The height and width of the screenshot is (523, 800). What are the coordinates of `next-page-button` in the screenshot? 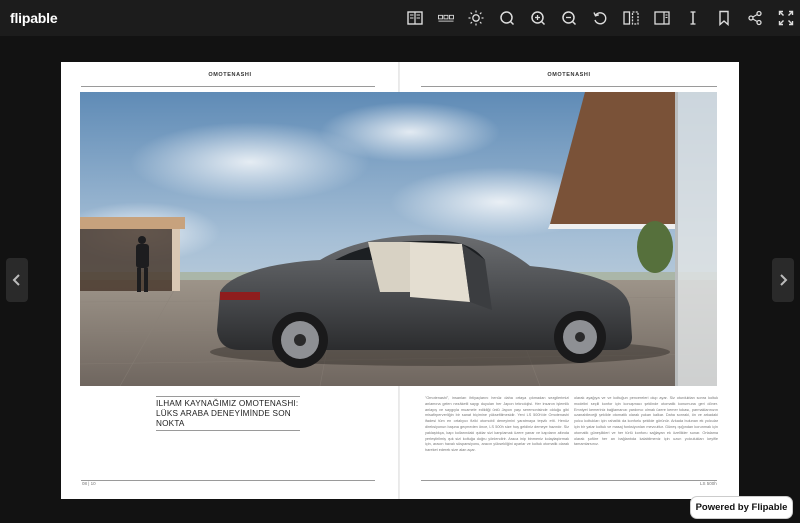 It's located at (783, 280).